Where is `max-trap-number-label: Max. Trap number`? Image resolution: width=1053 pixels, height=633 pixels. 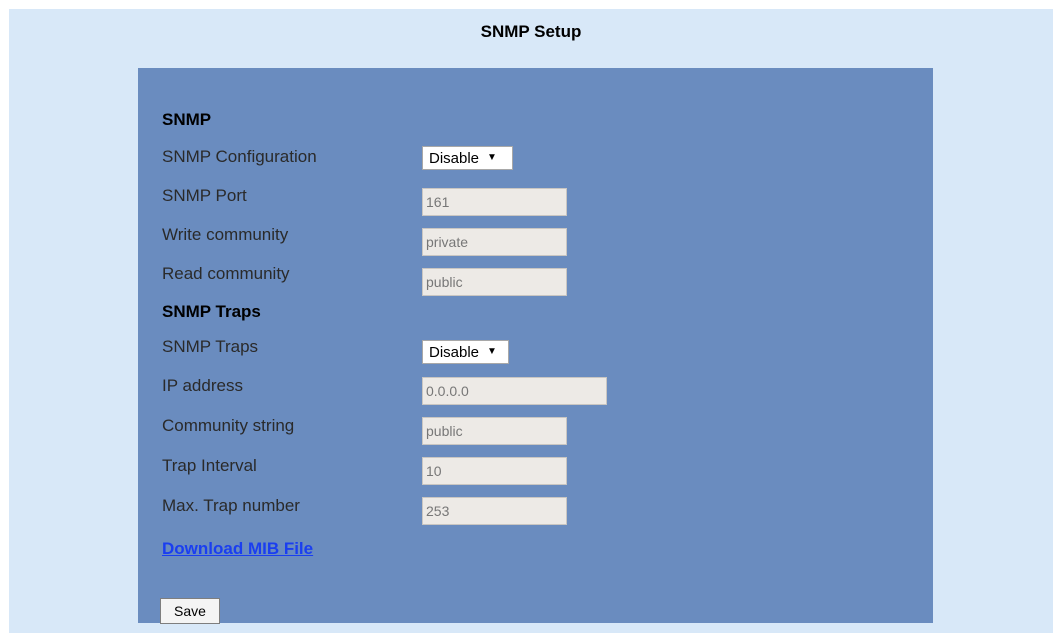
max-trap-number-label: Max. Trap number is located at coordinates (231, 505).